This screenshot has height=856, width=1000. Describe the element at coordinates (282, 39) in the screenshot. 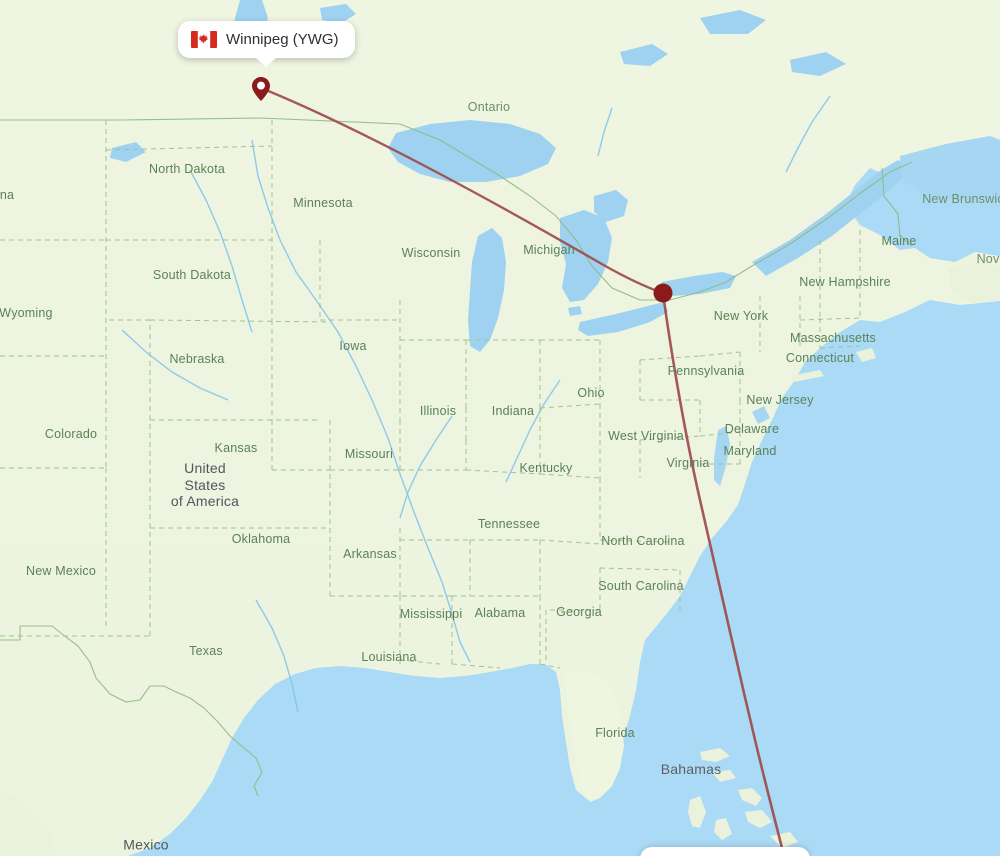

I see `tooltip-winnipeg-label: Winnipeg (YWG)` at that location.